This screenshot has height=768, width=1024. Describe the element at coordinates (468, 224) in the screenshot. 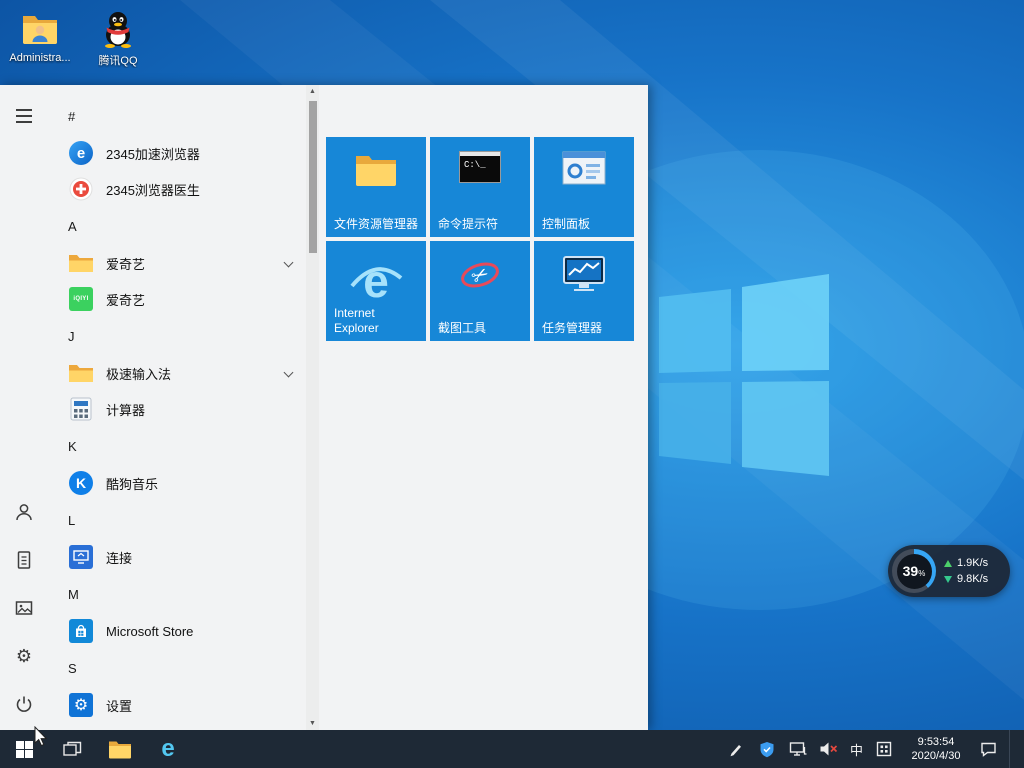

I see `tile-label: 命令提示符` at that location.